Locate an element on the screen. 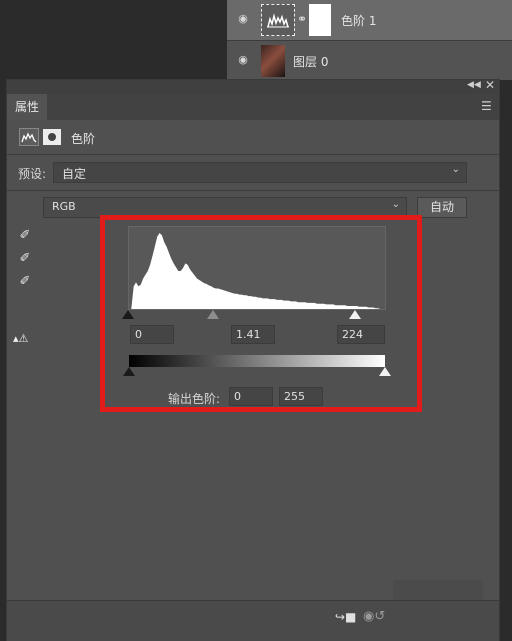 The height and width of the screenshot is (641, 512). view-previous-icon: ◉↺ is located at coordinates (374, 616).